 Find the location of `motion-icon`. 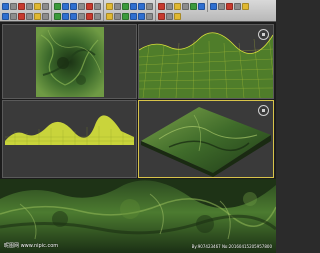

motion-icon is located at coordinates (29, 16).